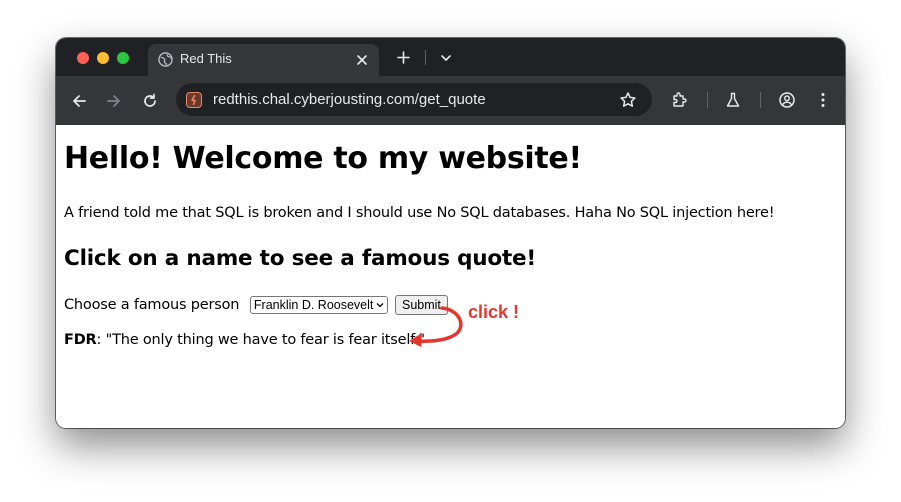 The width and height of the screenshot is (901, 502). Describe the element at coordinates (152, 305) in the screenshot. I see `choose-person-label: Choose a famous person` at that location.